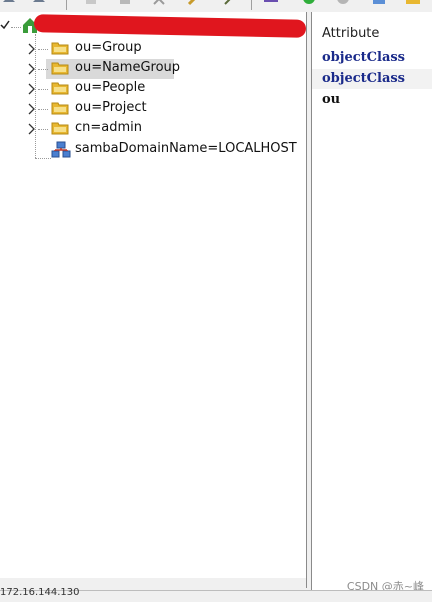  Describe the element at coordinates (216, 594) in the screenshot. I see `status-bar: 172.16.144.130` at that location.